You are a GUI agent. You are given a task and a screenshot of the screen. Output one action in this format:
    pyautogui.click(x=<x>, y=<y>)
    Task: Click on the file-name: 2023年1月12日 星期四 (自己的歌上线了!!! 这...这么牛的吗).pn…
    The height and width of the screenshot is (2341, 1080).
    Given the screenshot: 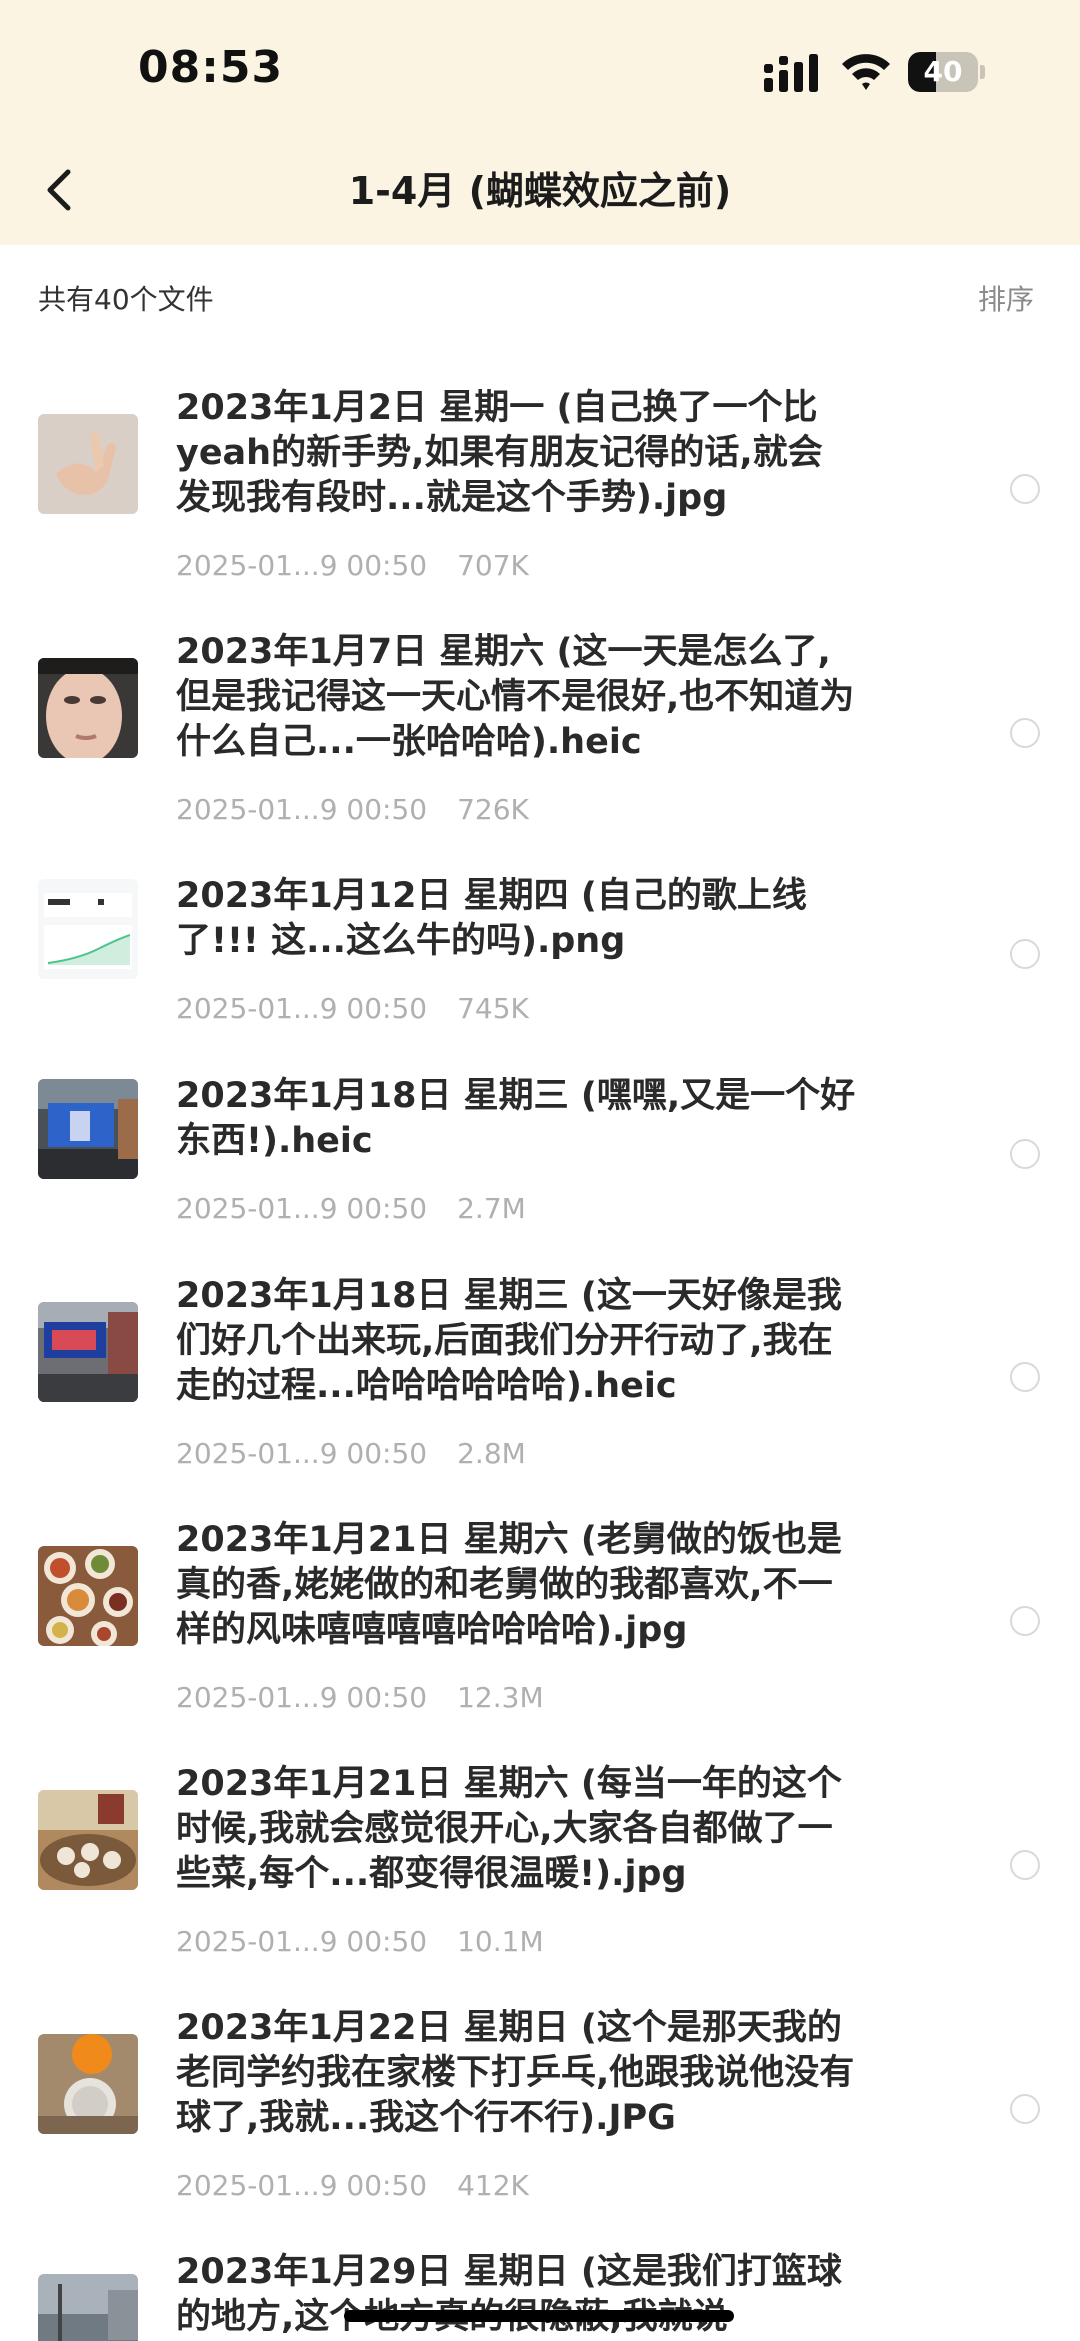 What is the action you would take?
    pyautogui.click(x=491, y=918)
    